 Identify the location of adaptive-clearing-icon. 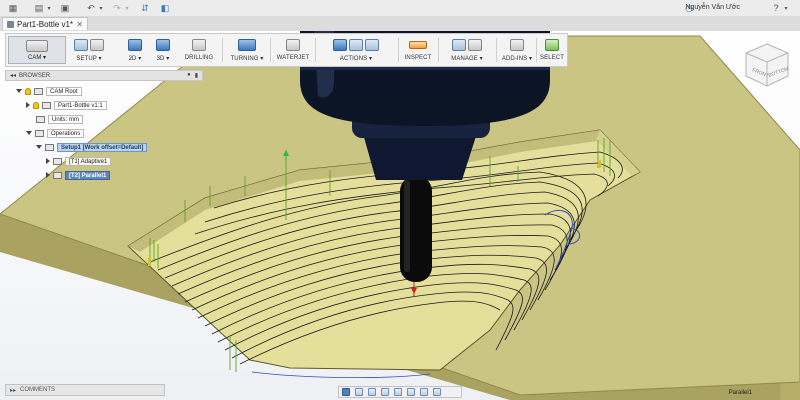
(57, 161).